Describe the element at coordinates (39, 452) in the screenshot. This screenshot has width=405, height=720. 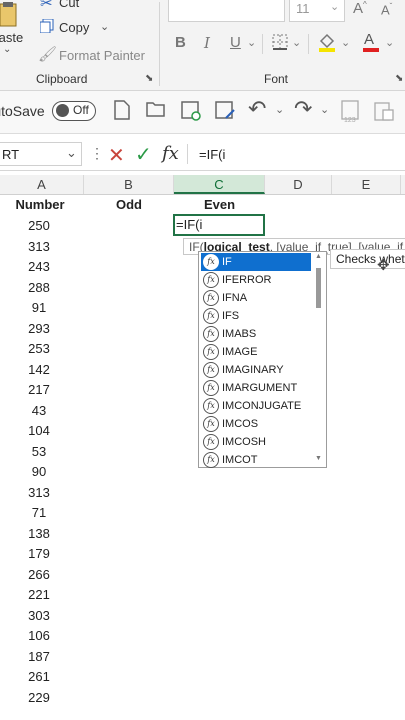
I see `number-cell: 53` at that location.